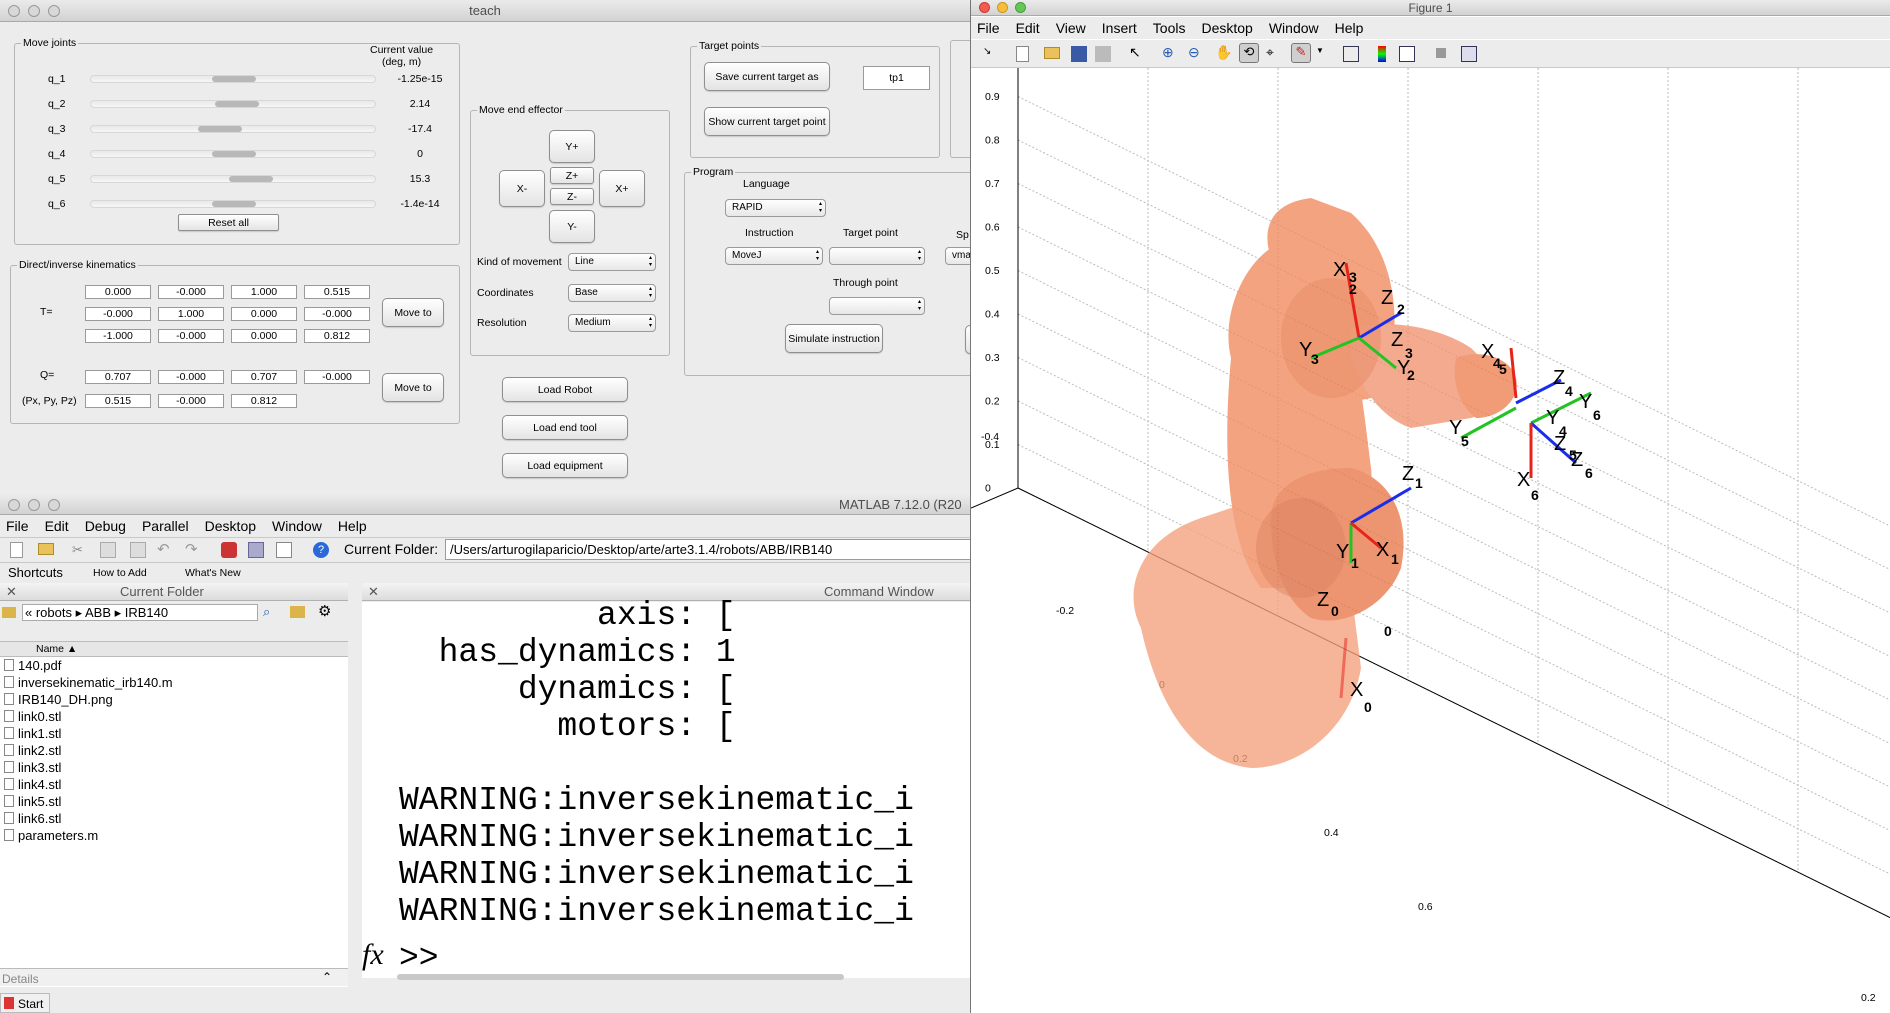  What do you see at coordinates (896, 78) in the screenshot?
I see `target-name-field: tp1` at bounding box center [896, 78].